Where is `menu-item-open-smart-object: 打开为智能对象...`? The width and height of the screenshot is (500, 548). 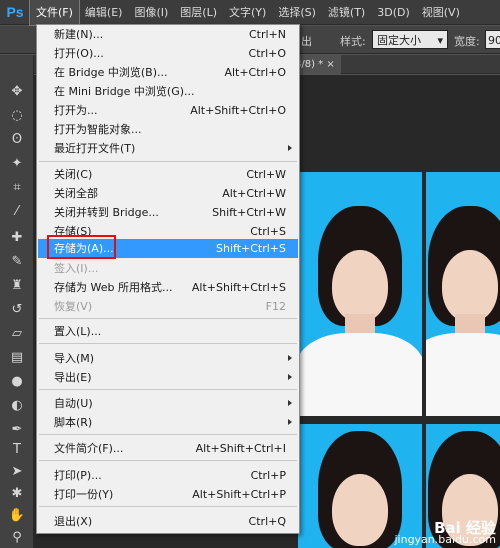 menu-item-open-smart-object: 打开为智能对象... is located at coordinates (168, 129).